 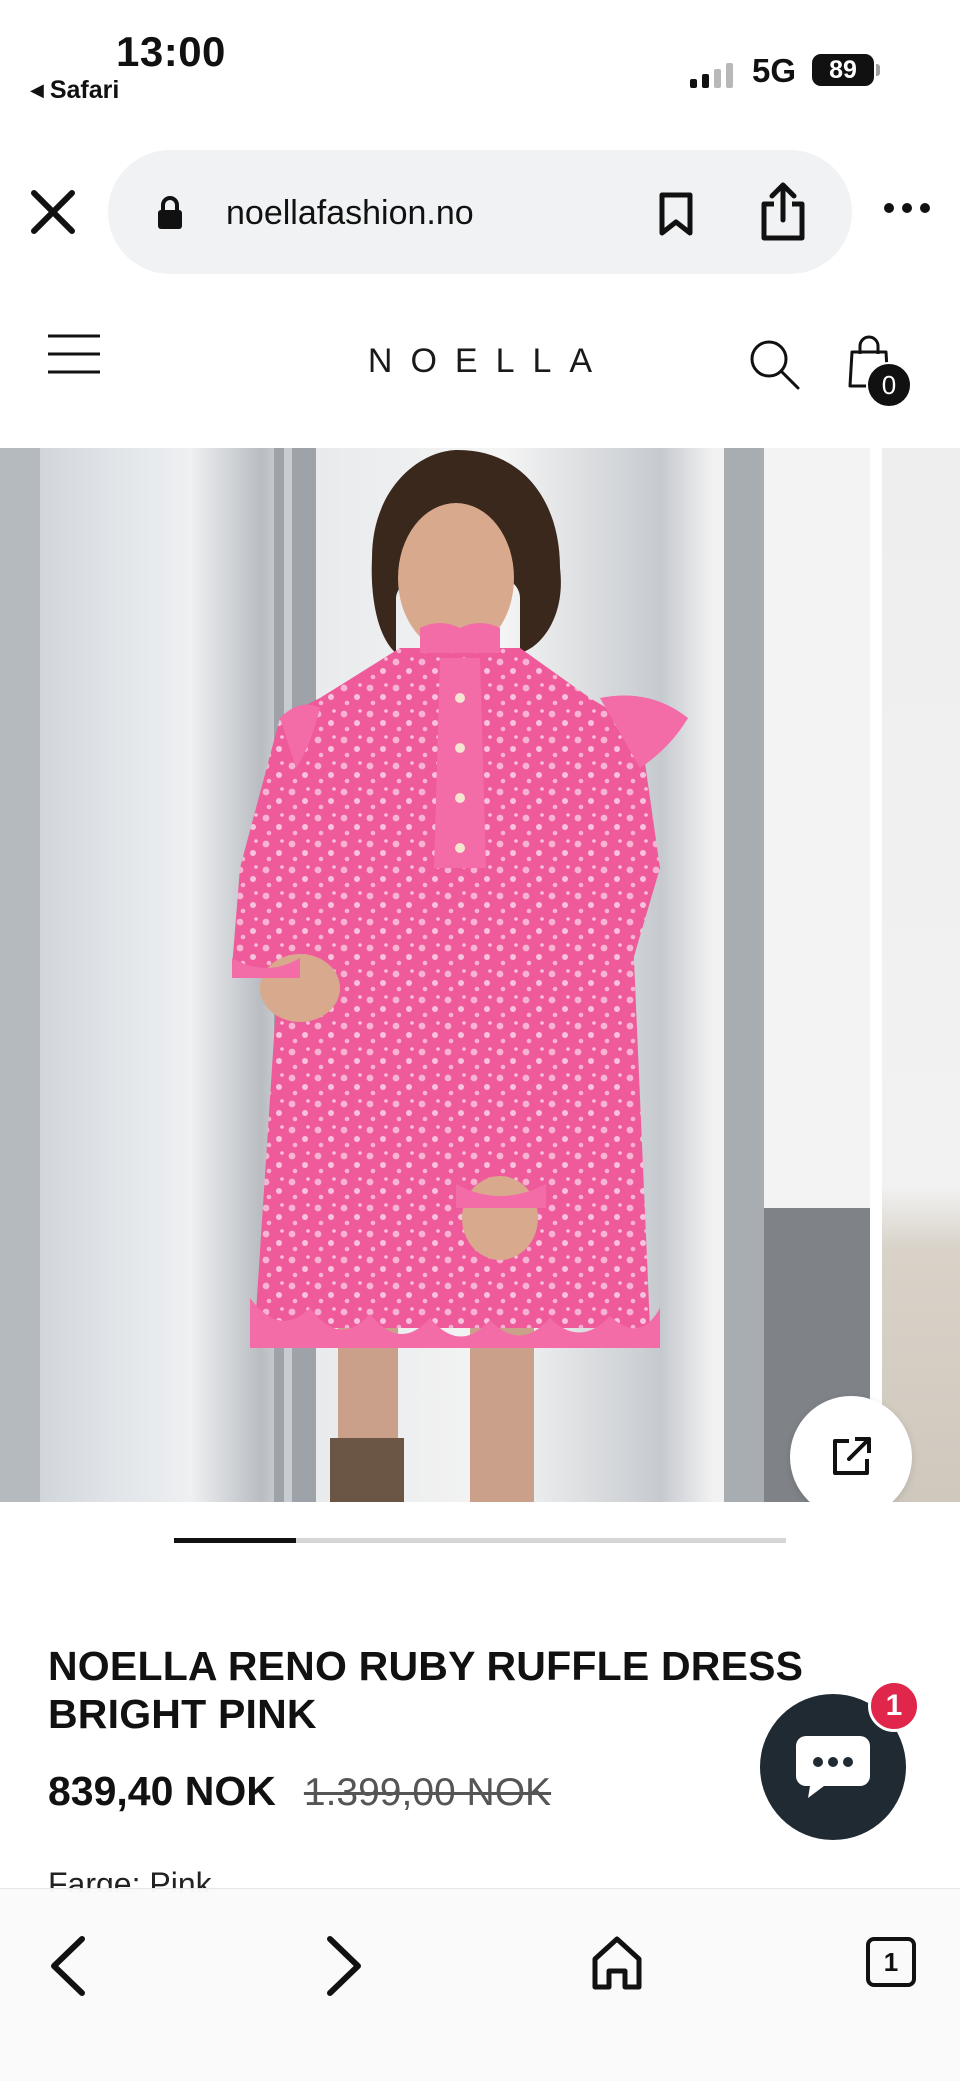 What do you see at coordinates (878, 70) in the screenshot?
I see `battery-tip` at bounding box center [878, 70].